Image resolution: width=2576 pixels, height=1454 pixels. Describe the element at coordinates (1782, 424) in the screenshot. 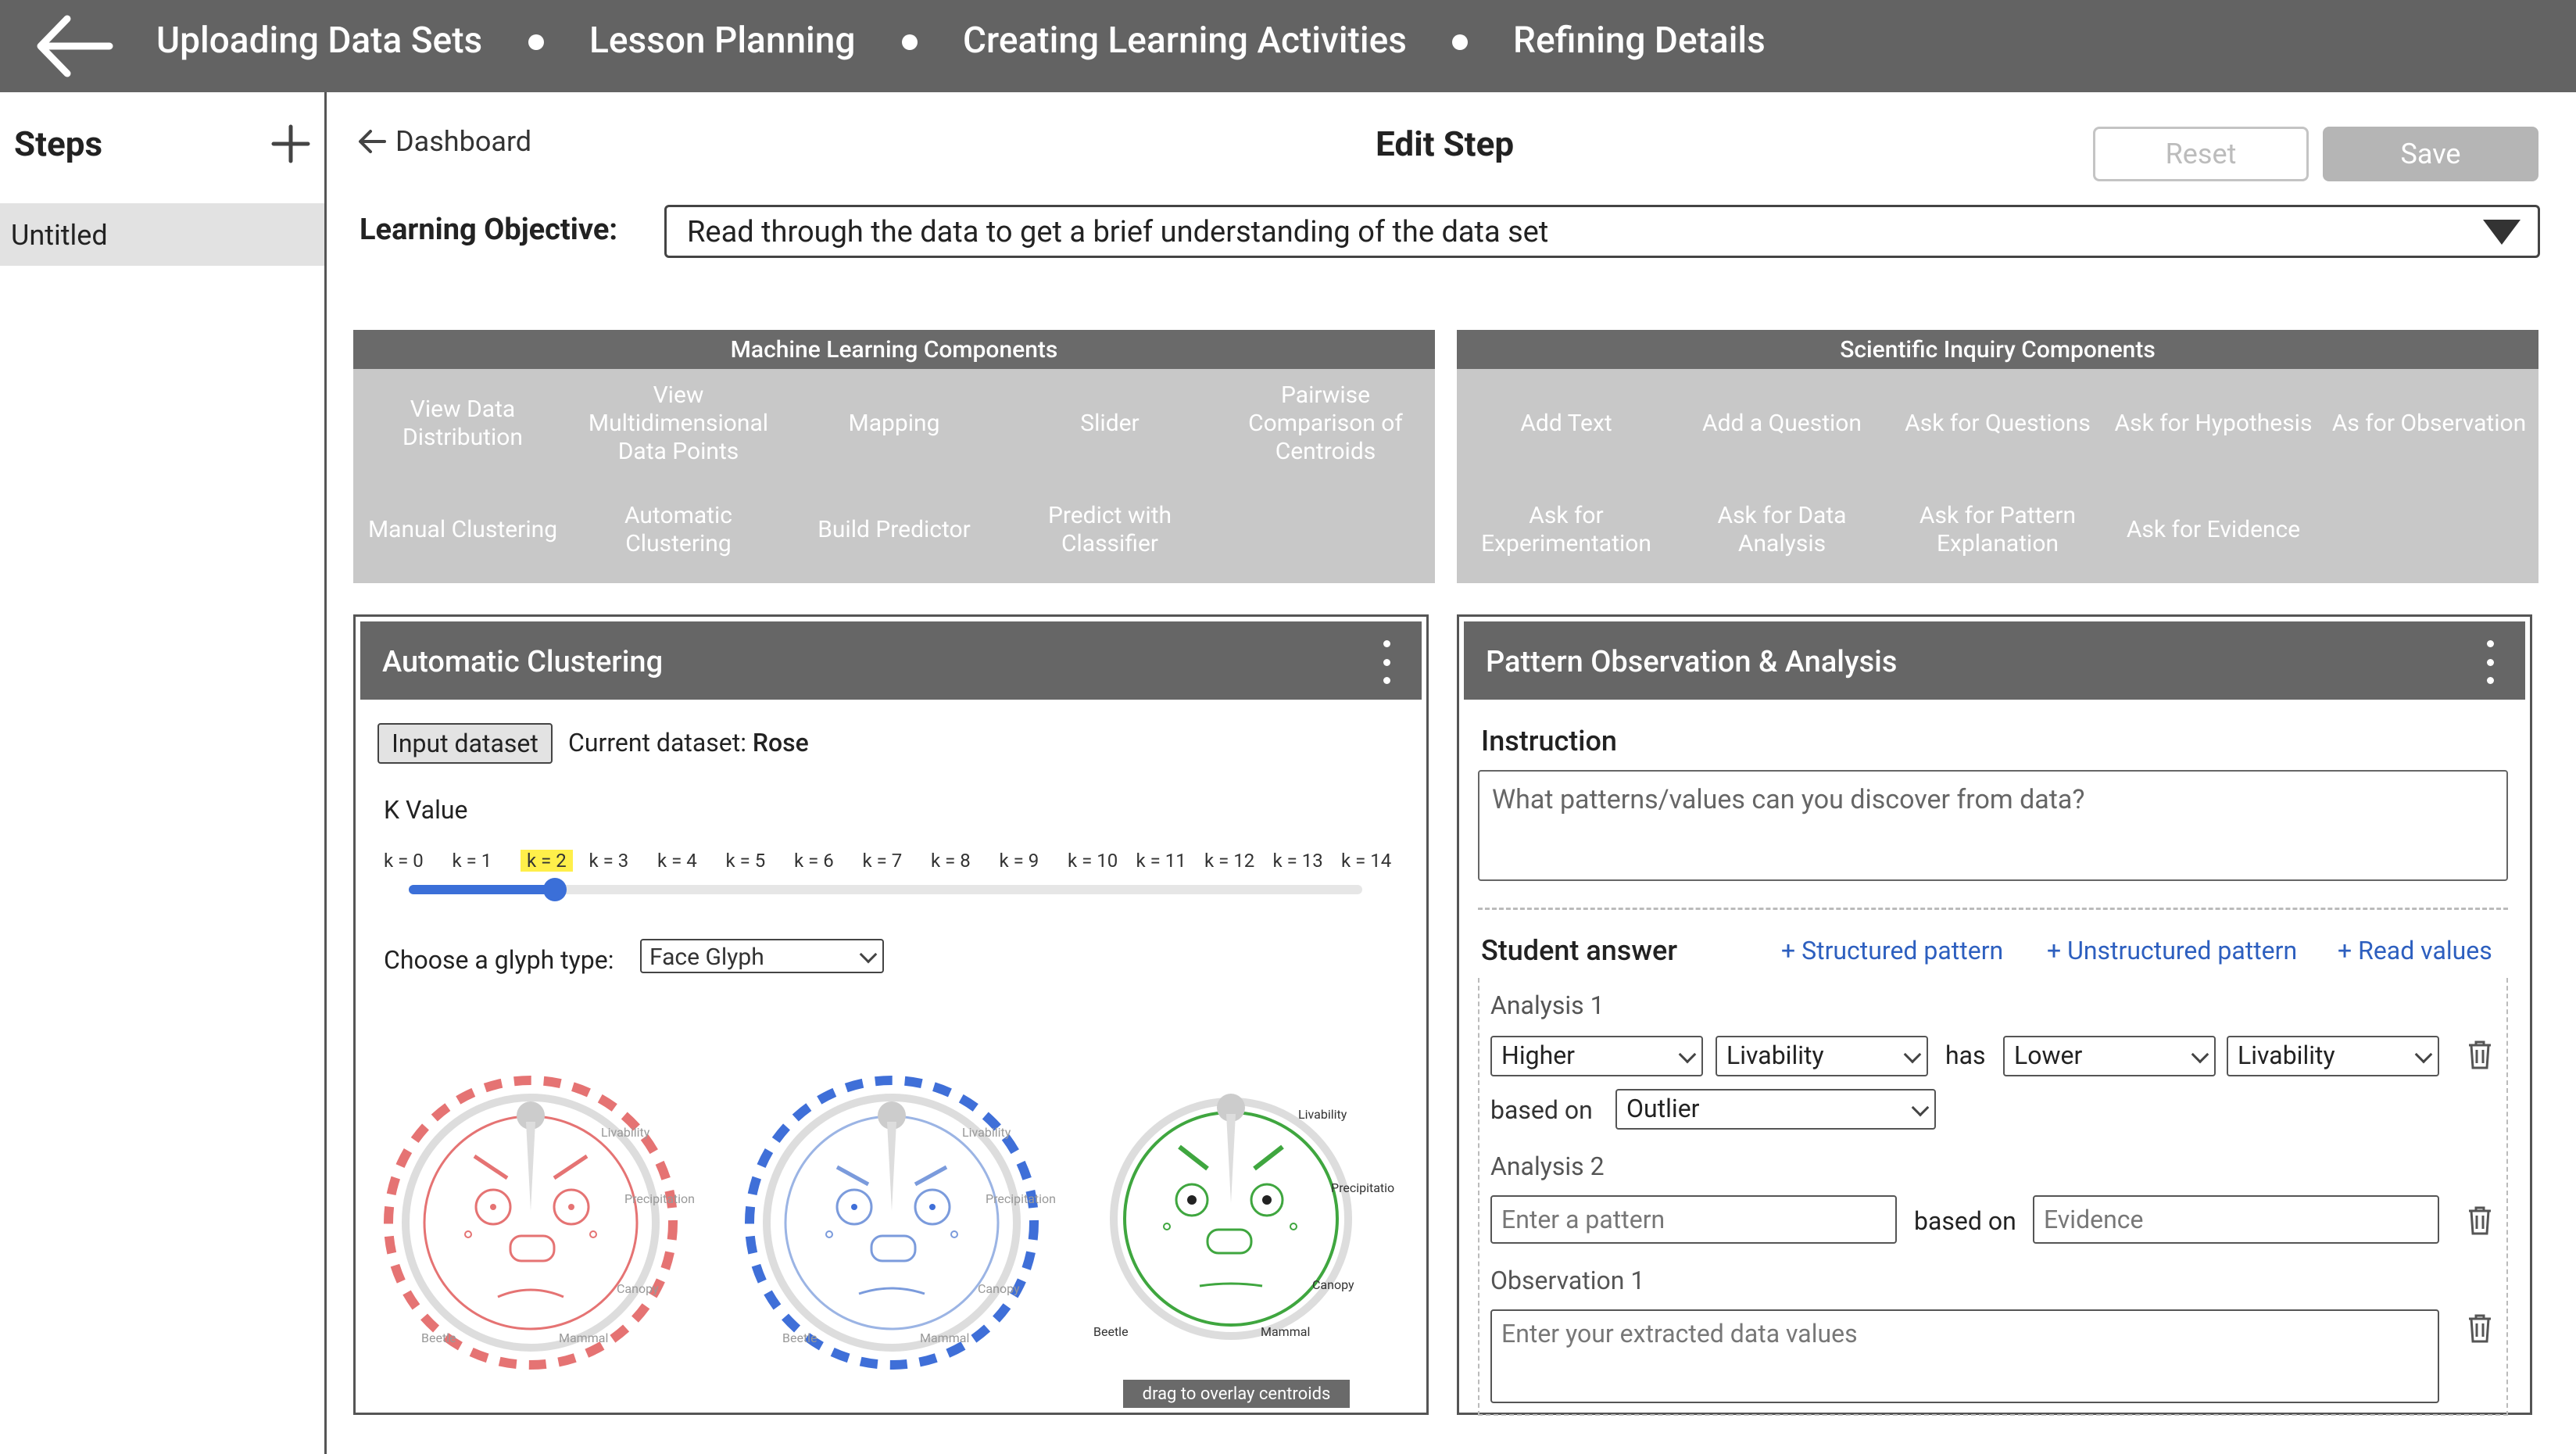

I see `component-add-question: Add a Question` at that location.